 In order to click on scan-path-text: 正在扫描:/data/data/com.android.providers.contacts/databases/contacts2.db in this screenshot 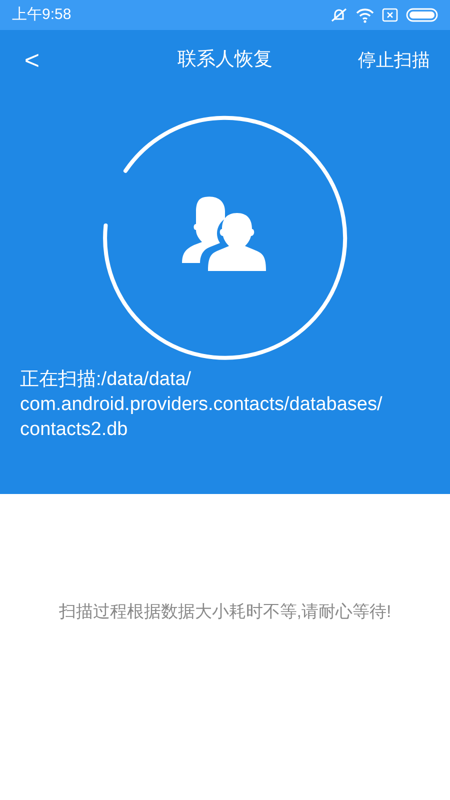, I will do `click(201, 405)`.